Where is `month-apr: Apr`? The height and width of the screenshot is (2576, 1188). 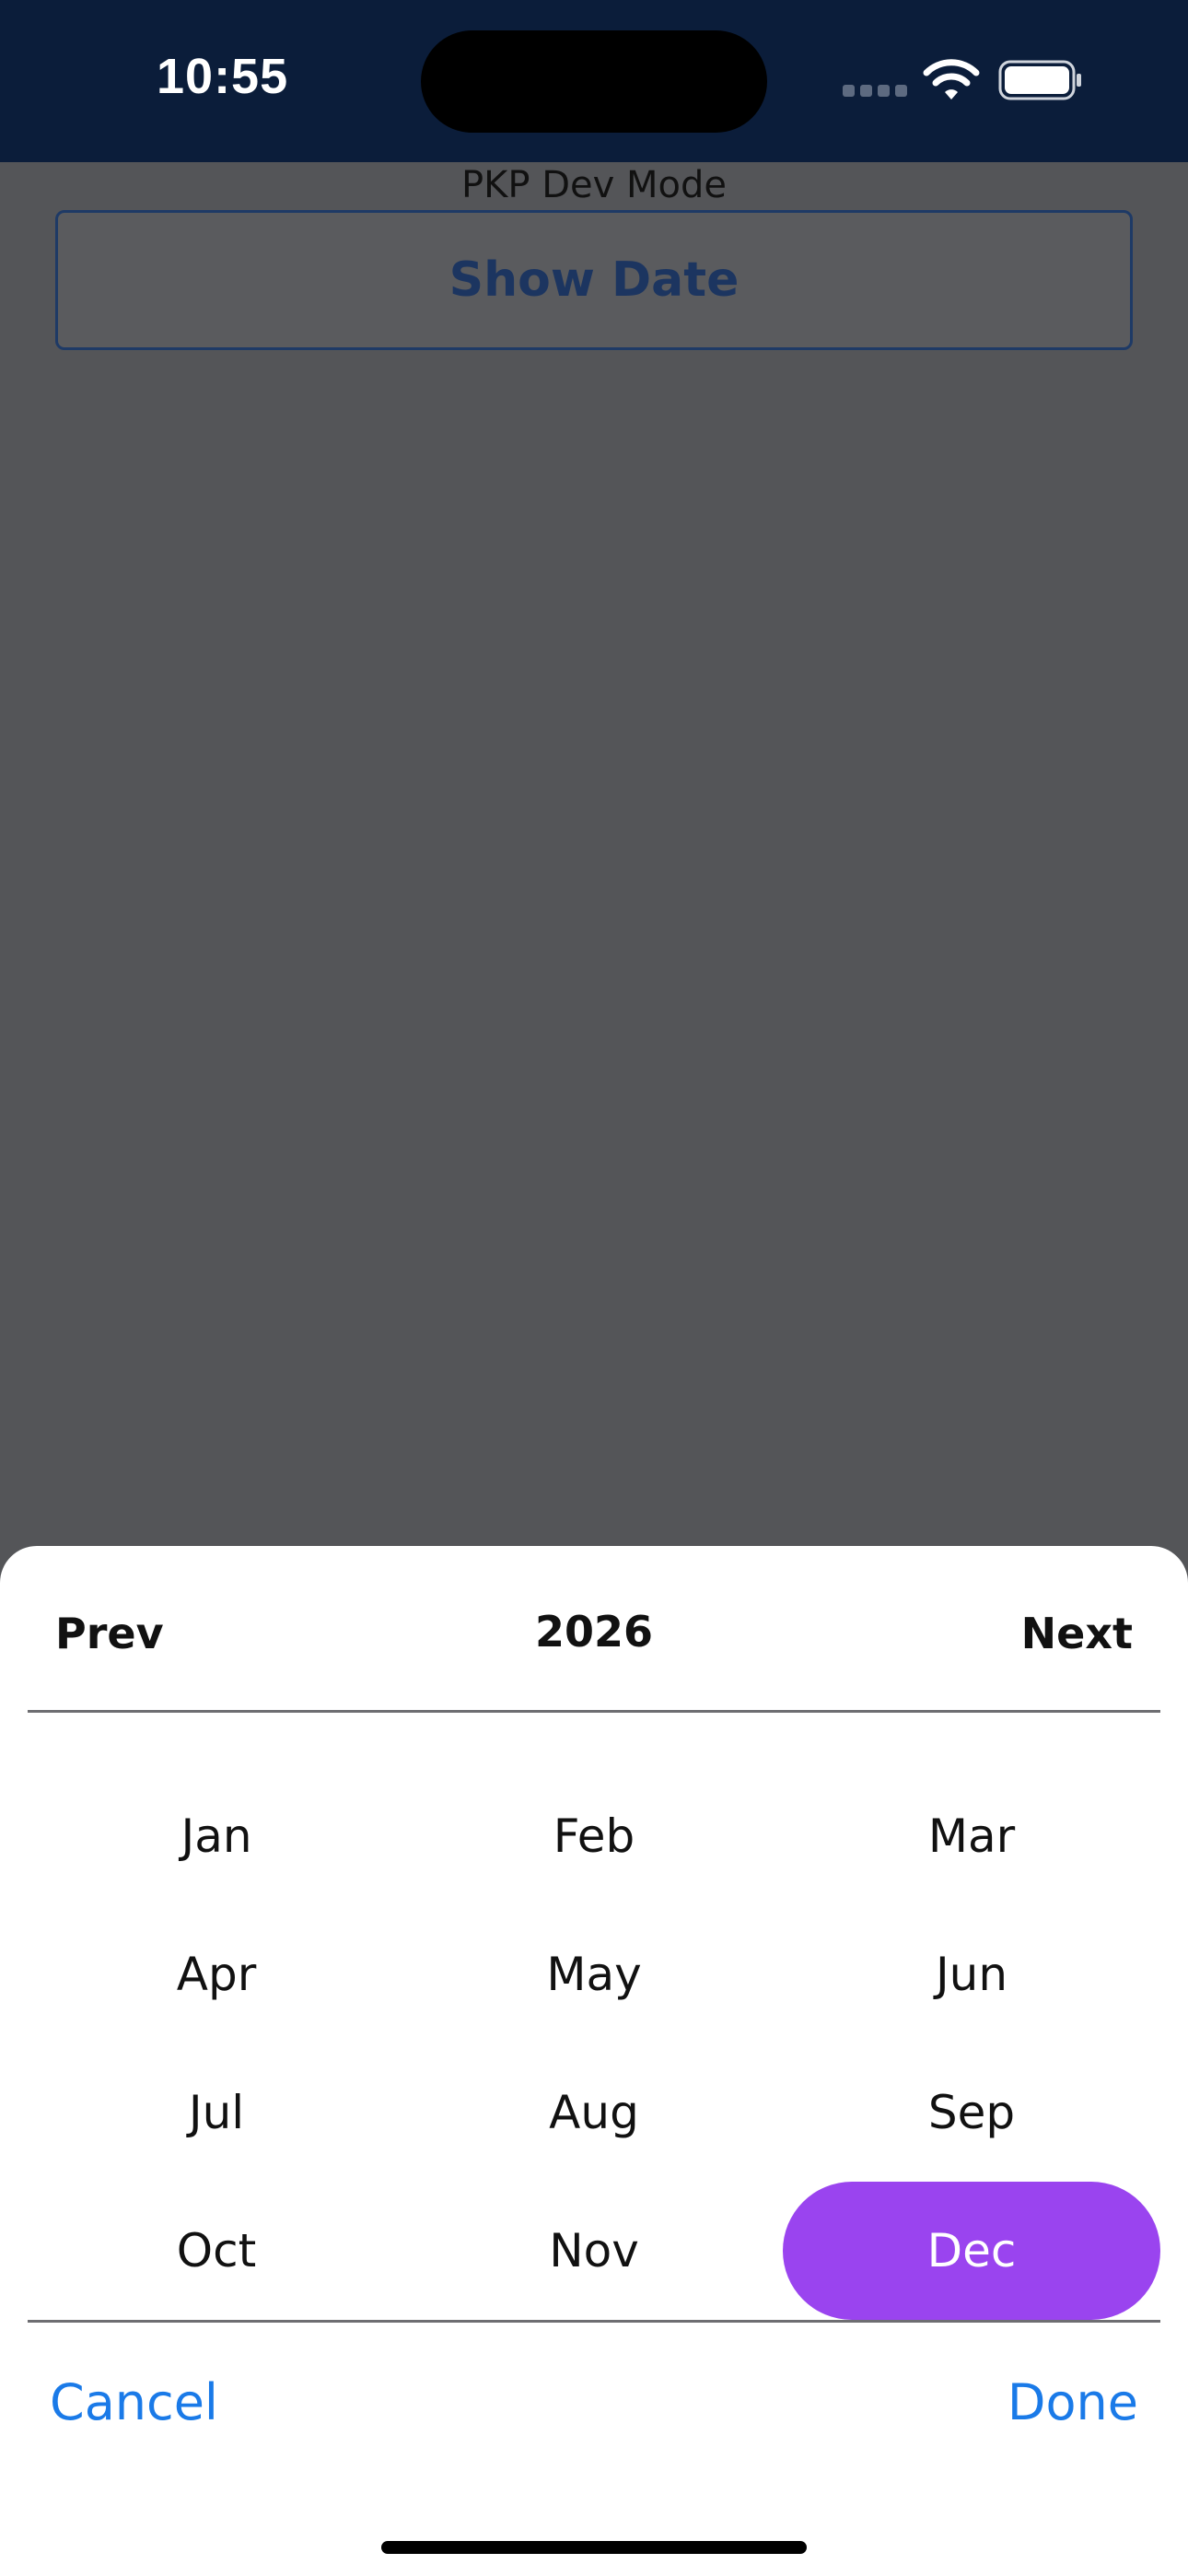
month-apr: Apr is located at coordinates (216, 1974).